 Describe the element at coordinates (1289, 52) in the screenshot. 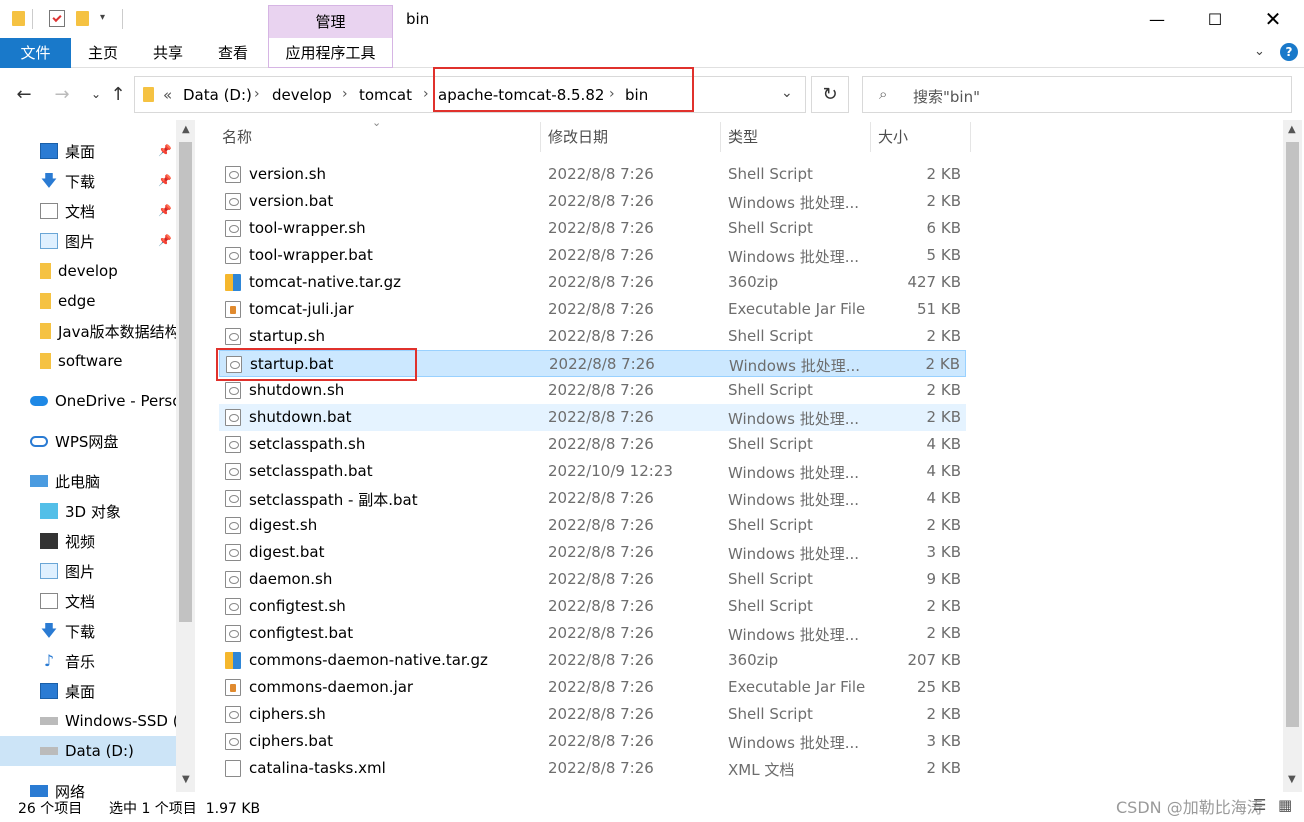

I see `help-icon: ?` at that location.